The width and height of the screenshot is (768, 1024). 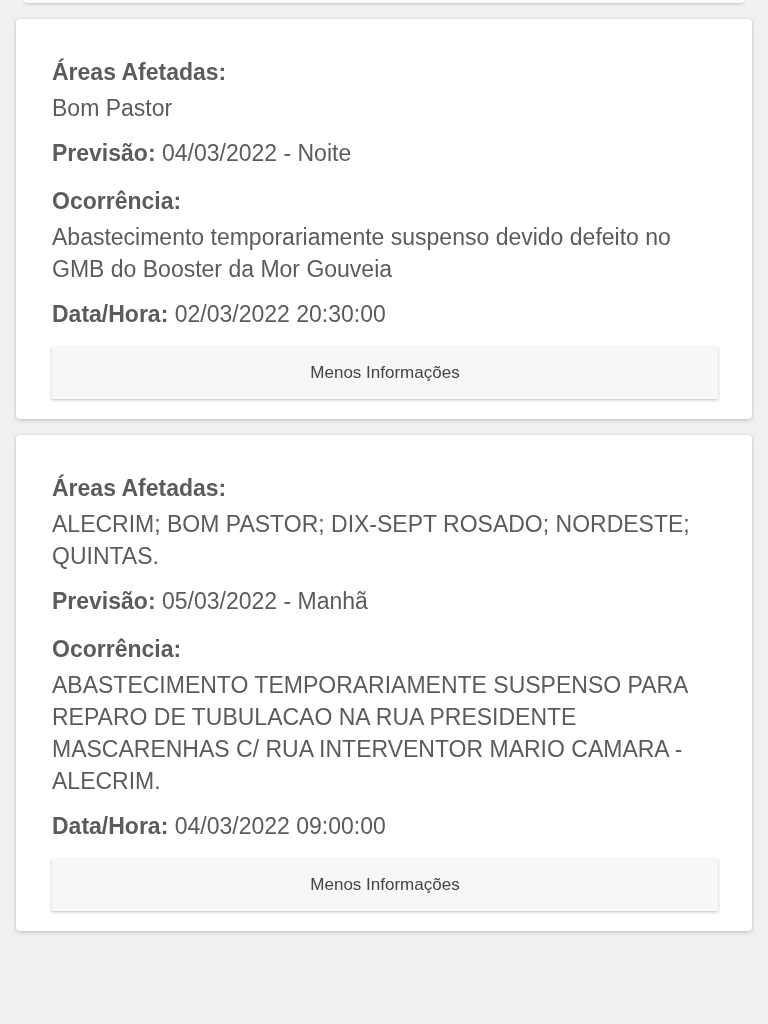 I want to click on field-text: Data/Hora: 02/03/2022 20:30:00, so click(x=219, y=314).